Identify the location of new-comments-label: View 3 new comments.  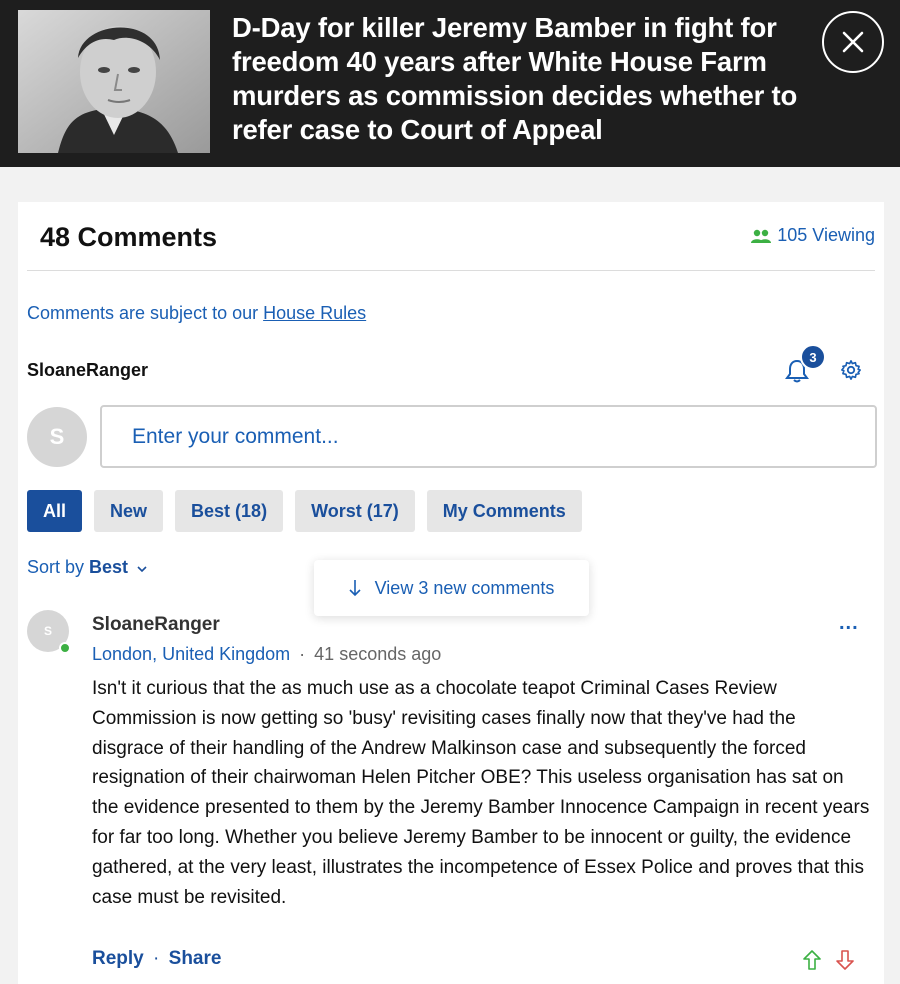
(464, 587).